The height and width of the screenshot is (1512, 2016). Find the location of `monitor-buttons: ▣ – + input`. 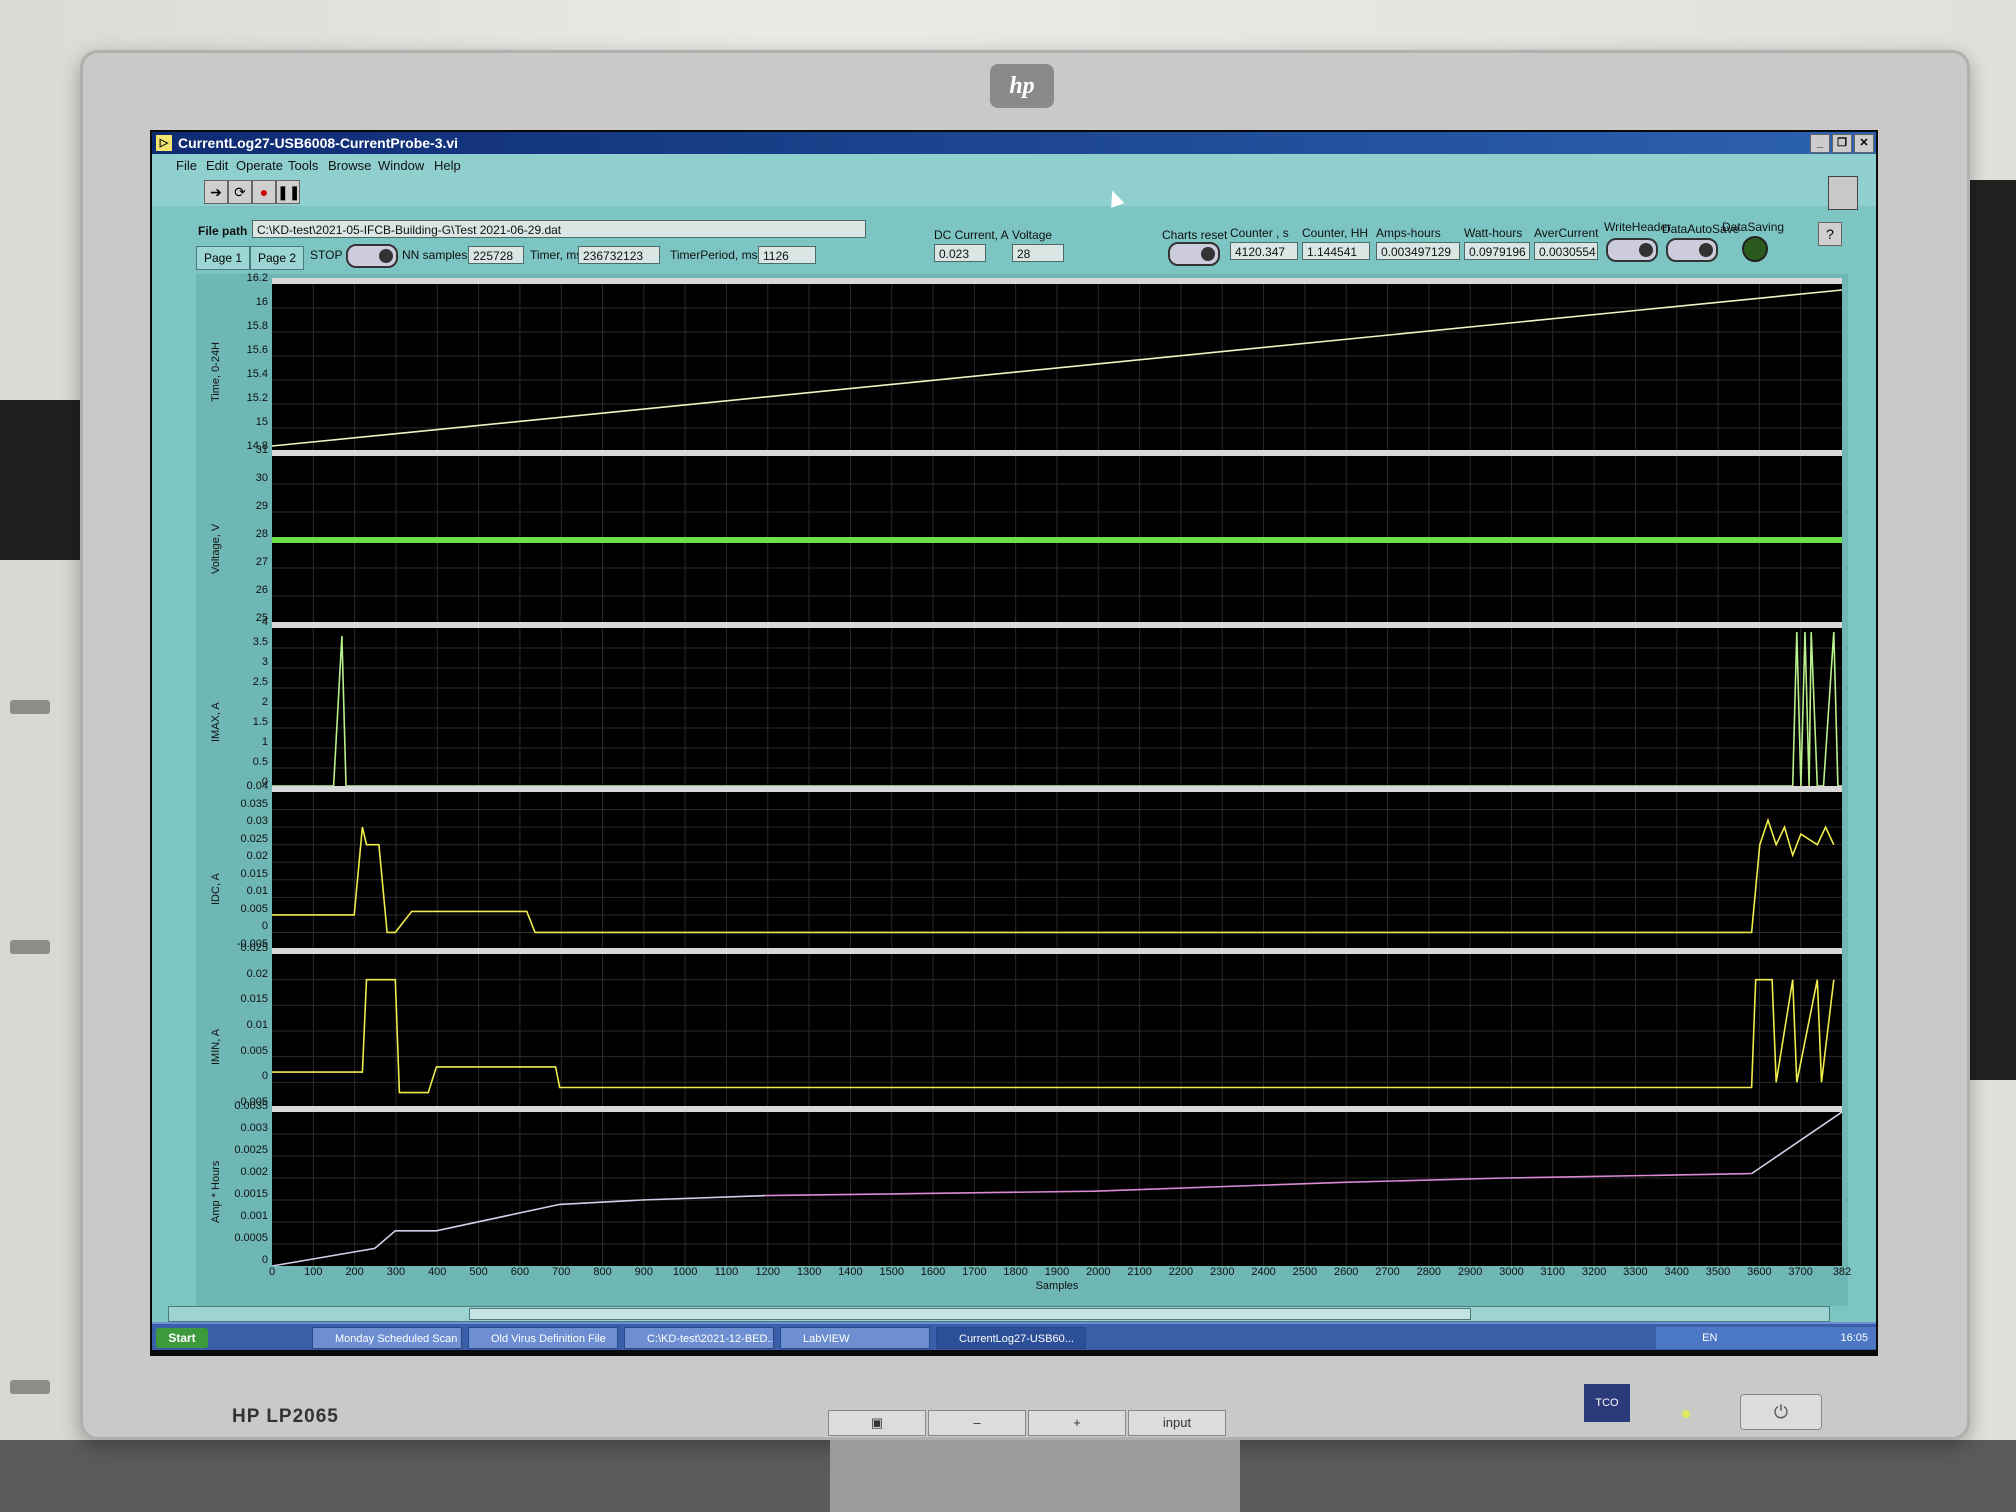

monitor-buttons: ▣ – + input is located at coordinates (1028, 1423).